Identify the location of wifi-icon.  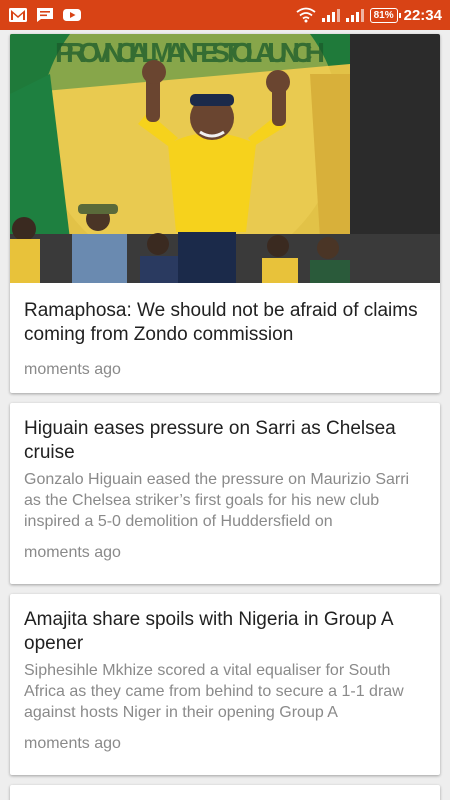
(306, 15).